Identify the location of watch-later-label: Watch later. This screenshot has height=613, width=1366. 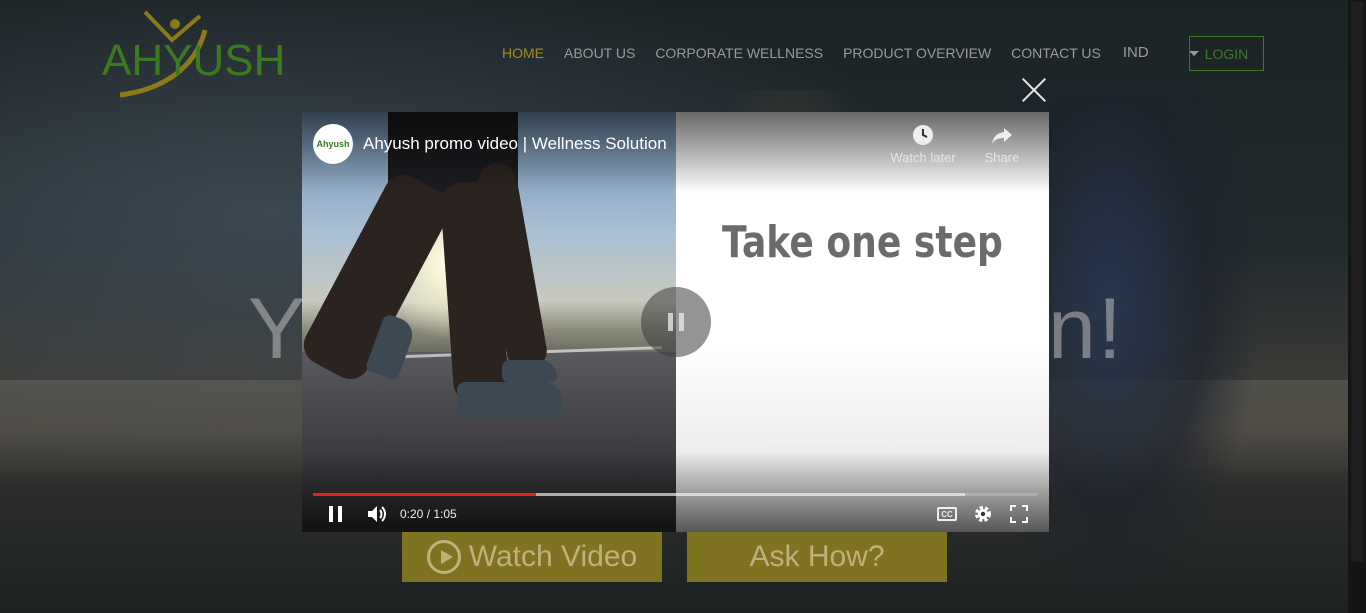
(923, 157).